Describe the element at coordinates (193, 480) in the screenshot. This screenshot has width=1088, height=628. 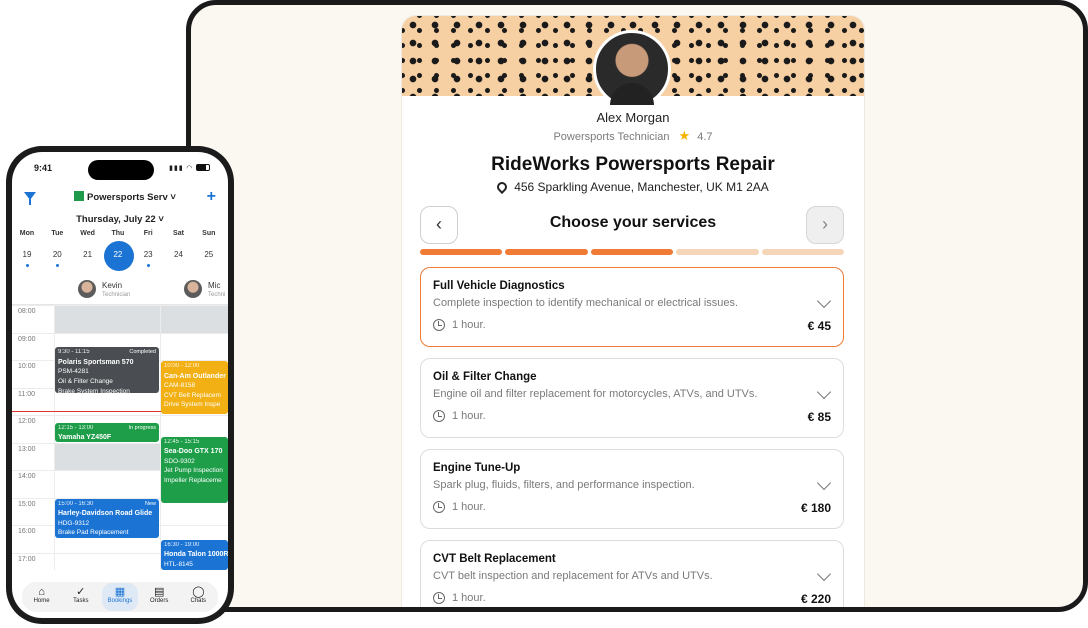
I see `booking-extra-service: Impeller Replaceme` at that location.